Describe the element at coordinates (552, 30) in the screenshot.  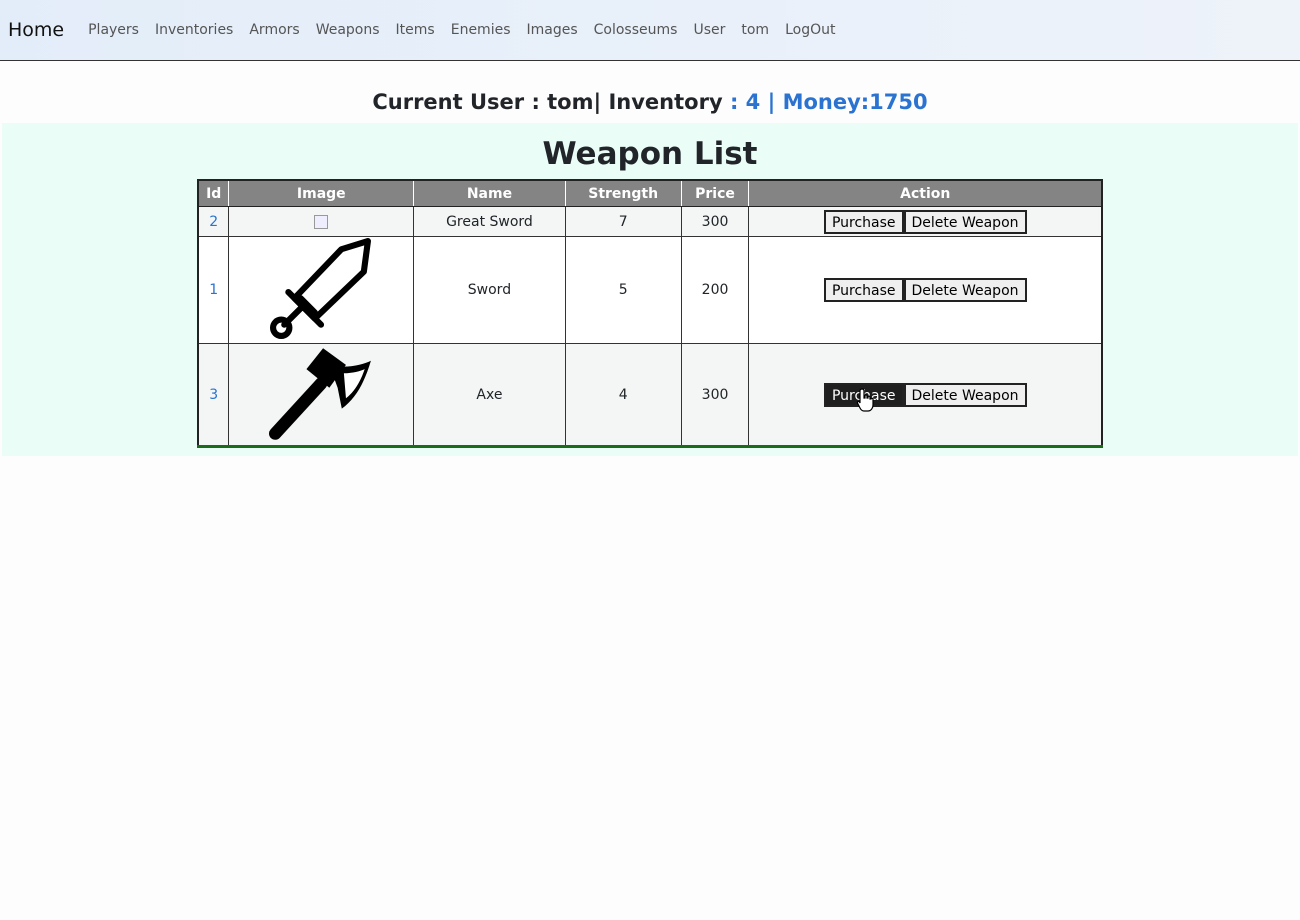
I see `nav-link-images: Images` at that location.